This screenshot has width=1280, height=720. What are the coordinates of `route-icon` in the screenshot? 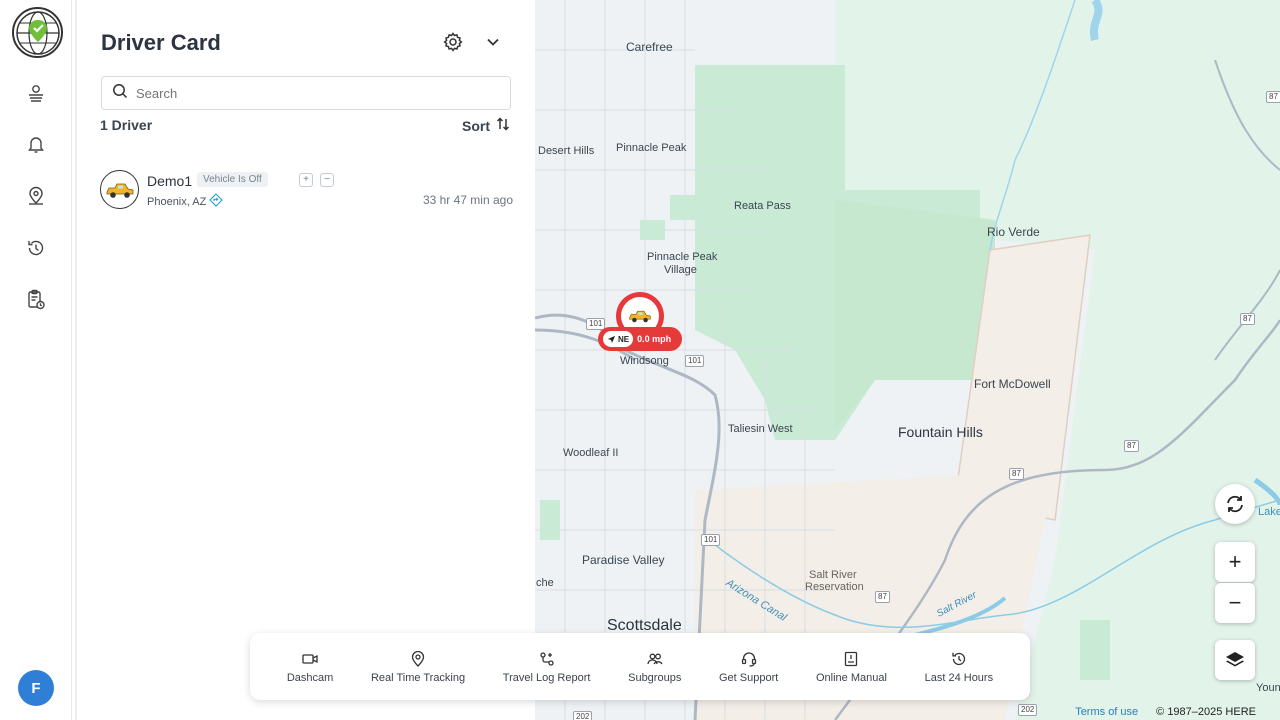 It's located at (547, 659).